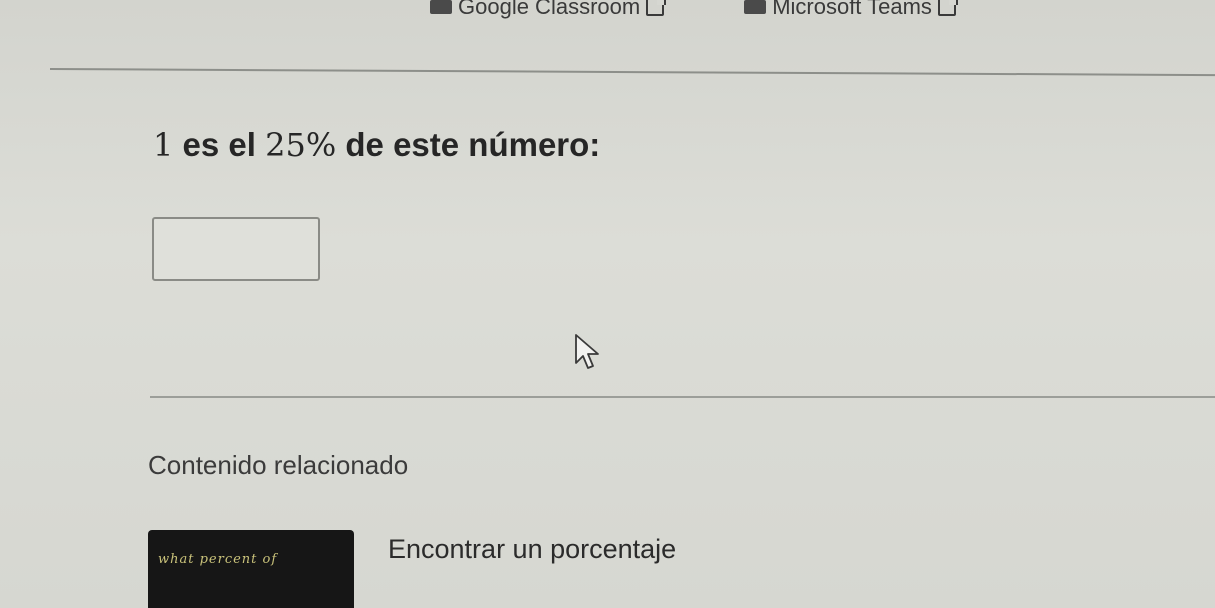 This screenshot has width=1215, height=608. I want to click on question-prompt: 1 es el 25% de este número:, so click(376, 145).